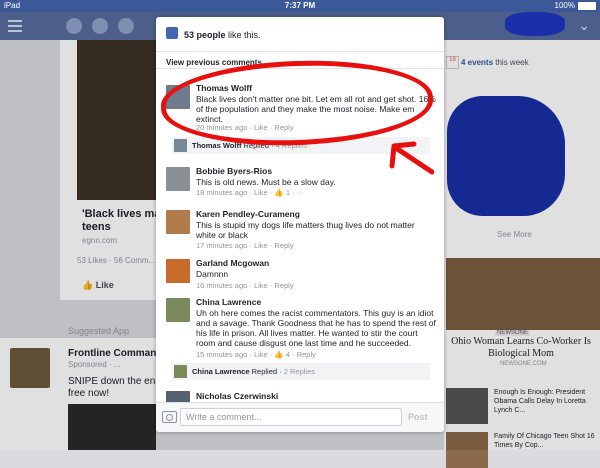 This screenshot has width=600, height=468. Describe the element at coordinates (100, 26) in the screenshot. I see `messages-icon` at that location.